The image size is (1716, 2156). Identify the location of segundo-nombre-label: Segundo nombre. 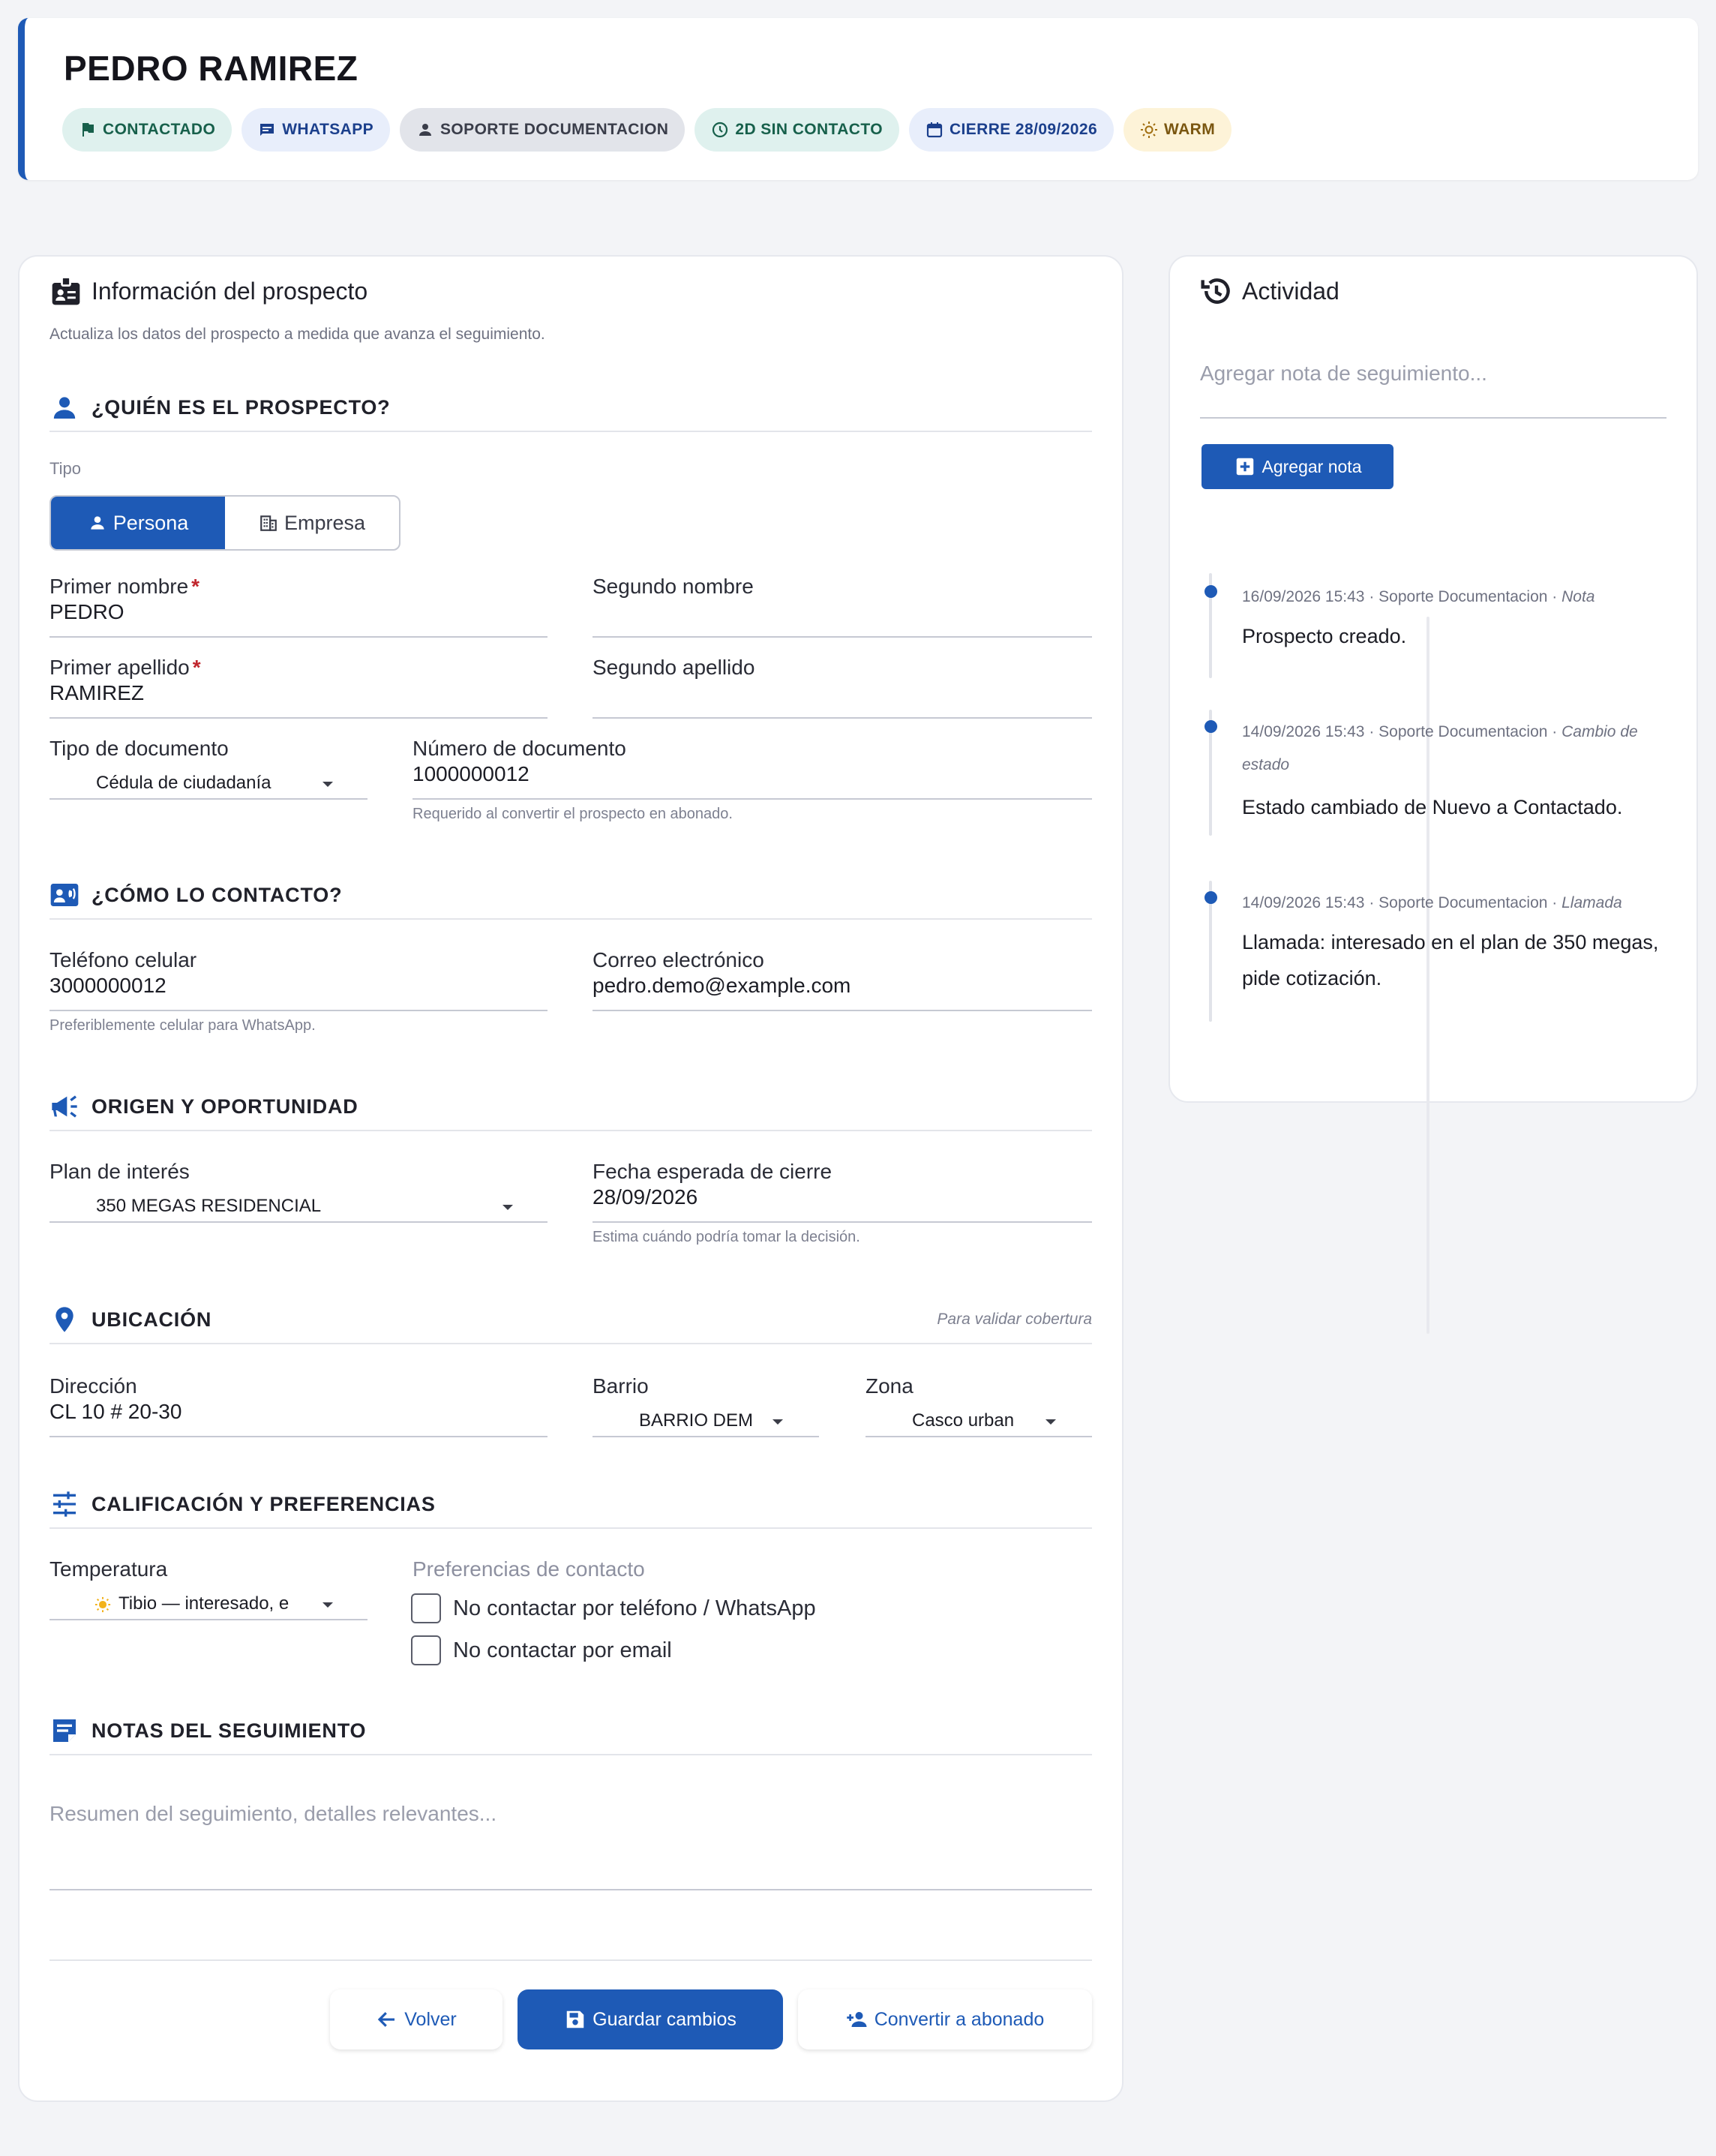
(673, 586).